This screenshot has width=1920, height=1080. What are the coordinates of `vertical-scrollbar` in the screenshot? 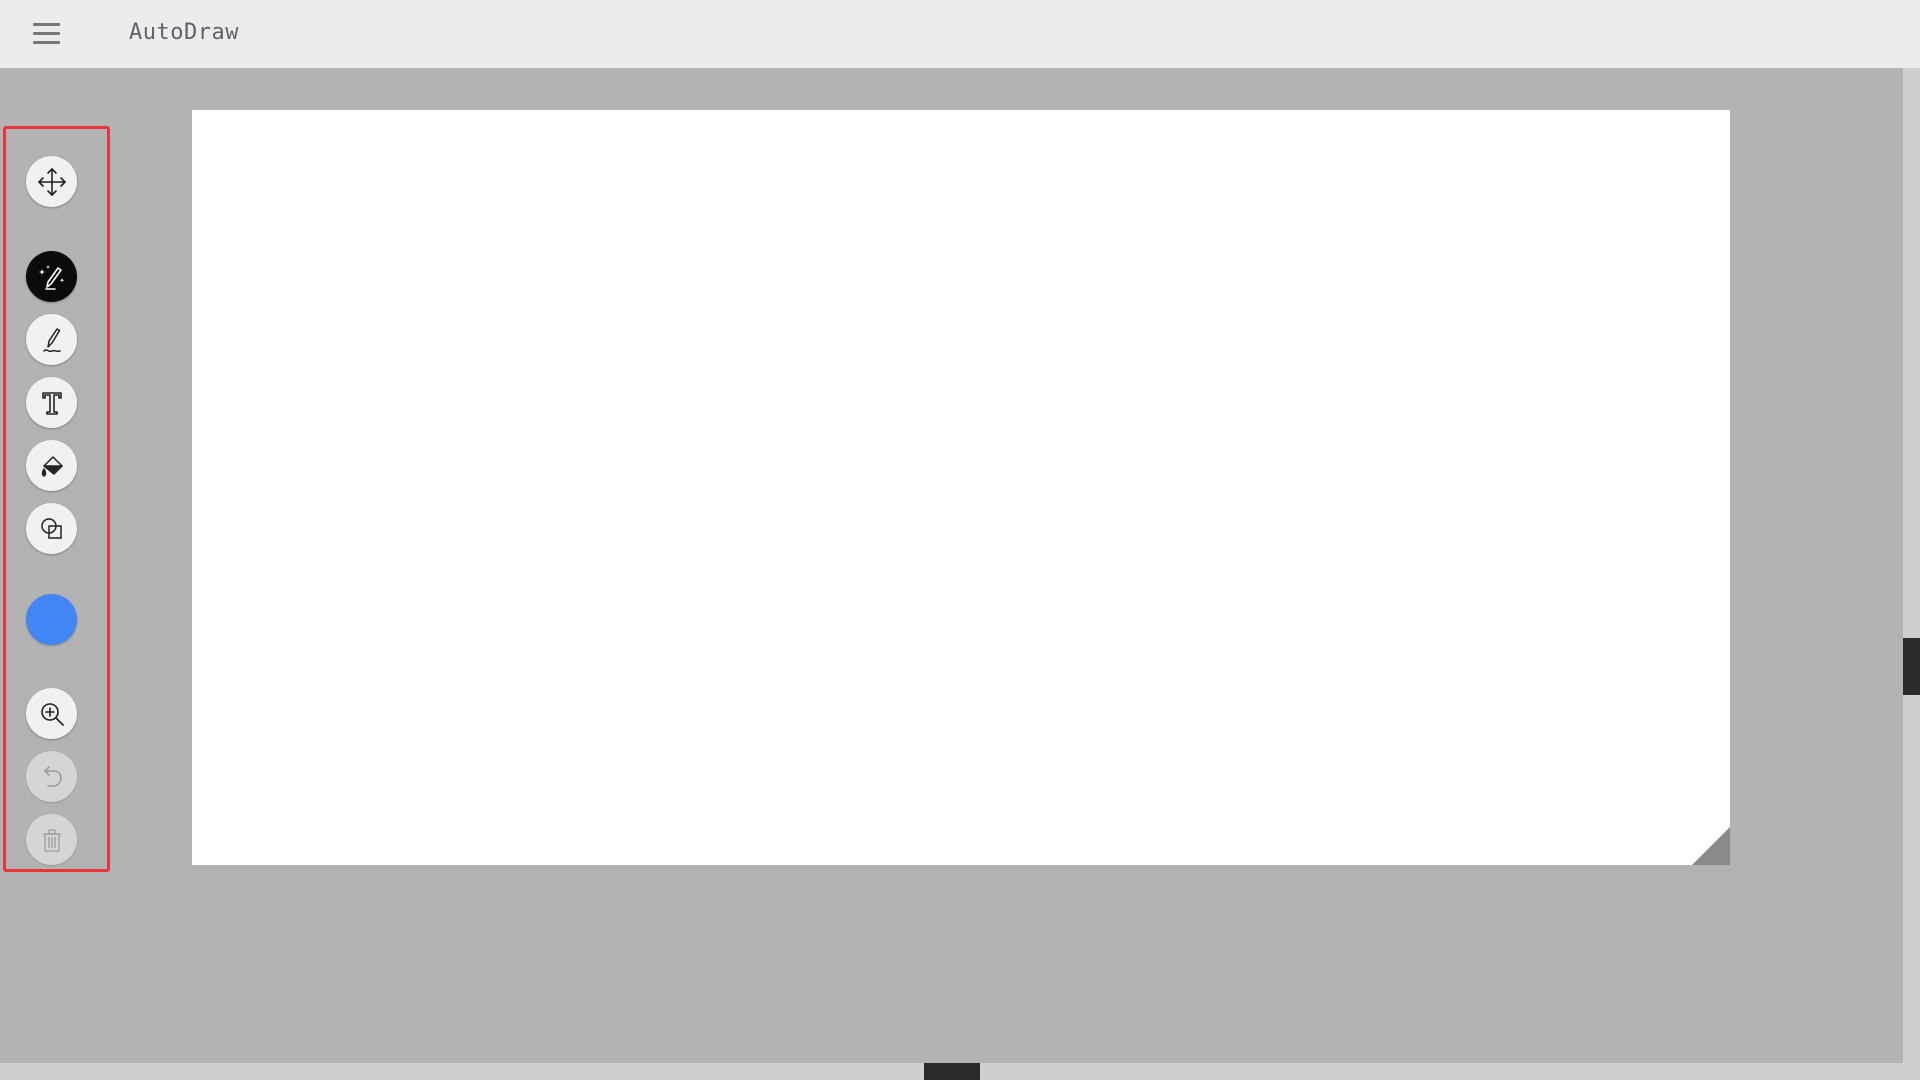 It's located at (1911, 565).